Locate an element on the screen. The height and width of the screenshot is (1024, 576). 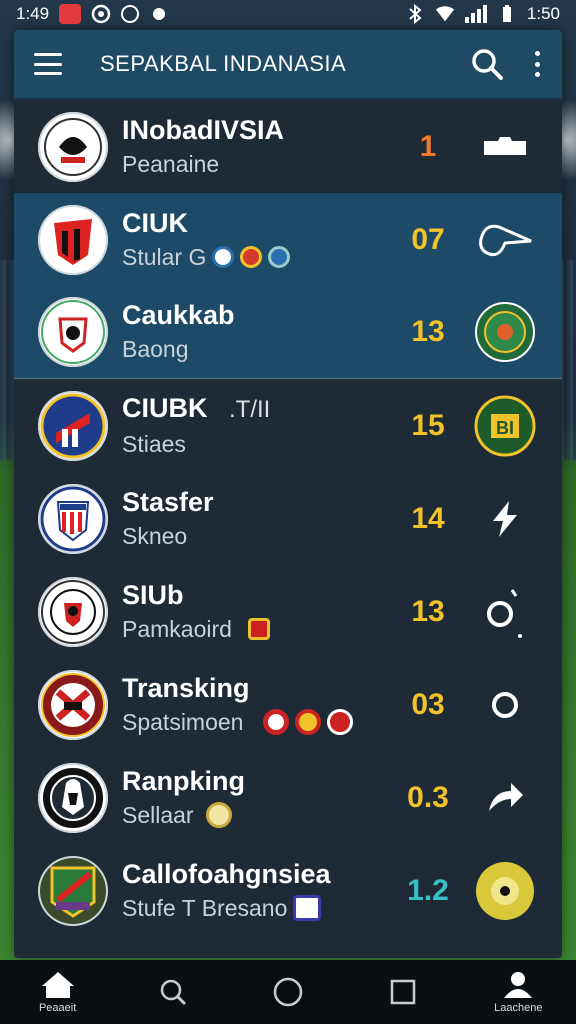
club-name: SIUb is located at coordinates (153, 594).